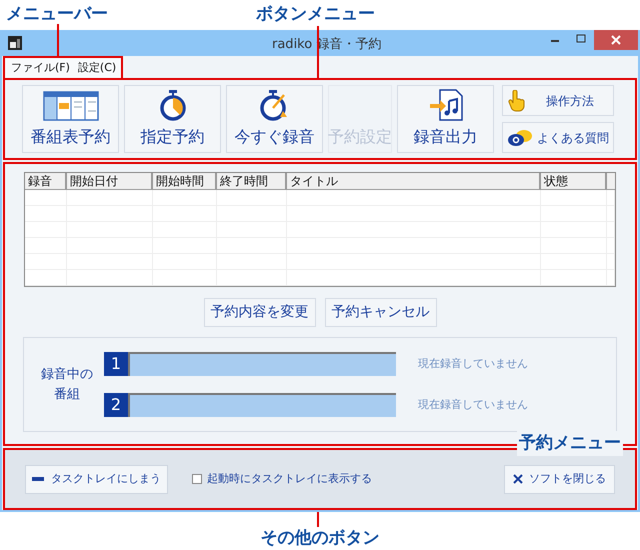 The image size is (640, 550). Describe the element at coordinates (318, 519) in the screenshot. I see `leader-line` at that location.